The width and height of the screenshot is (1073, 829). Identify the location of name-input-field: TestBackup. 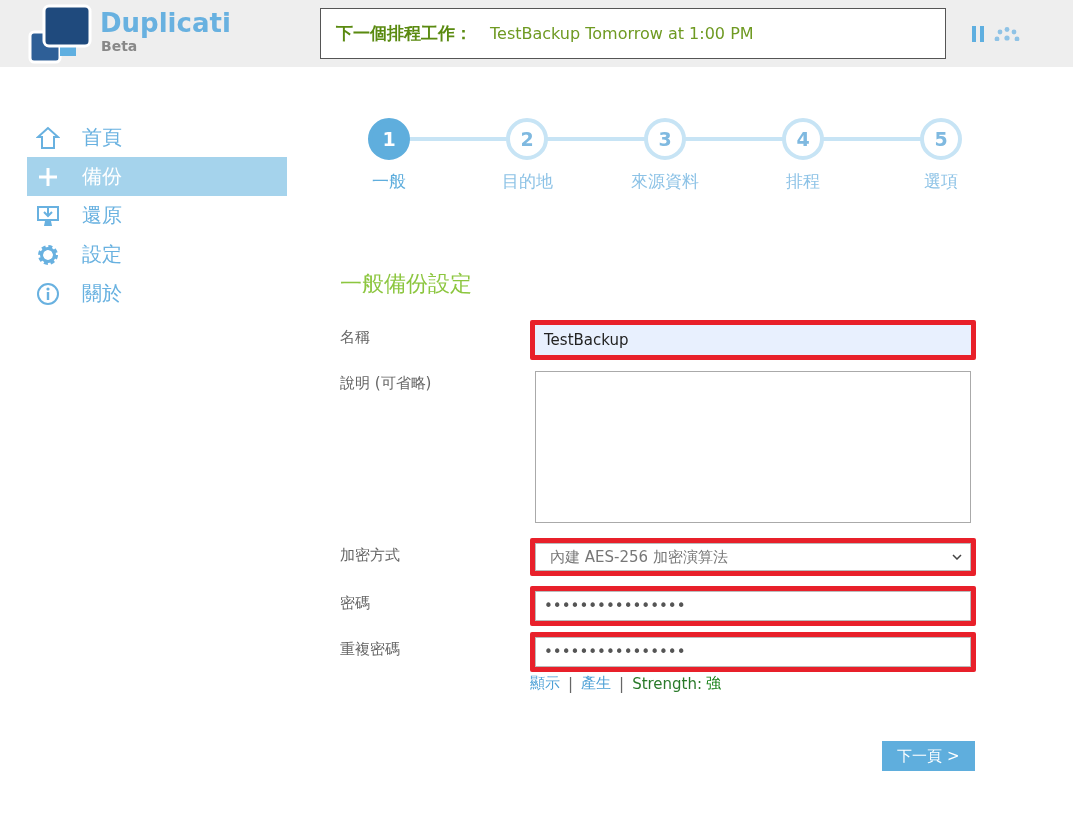
(753, 340).